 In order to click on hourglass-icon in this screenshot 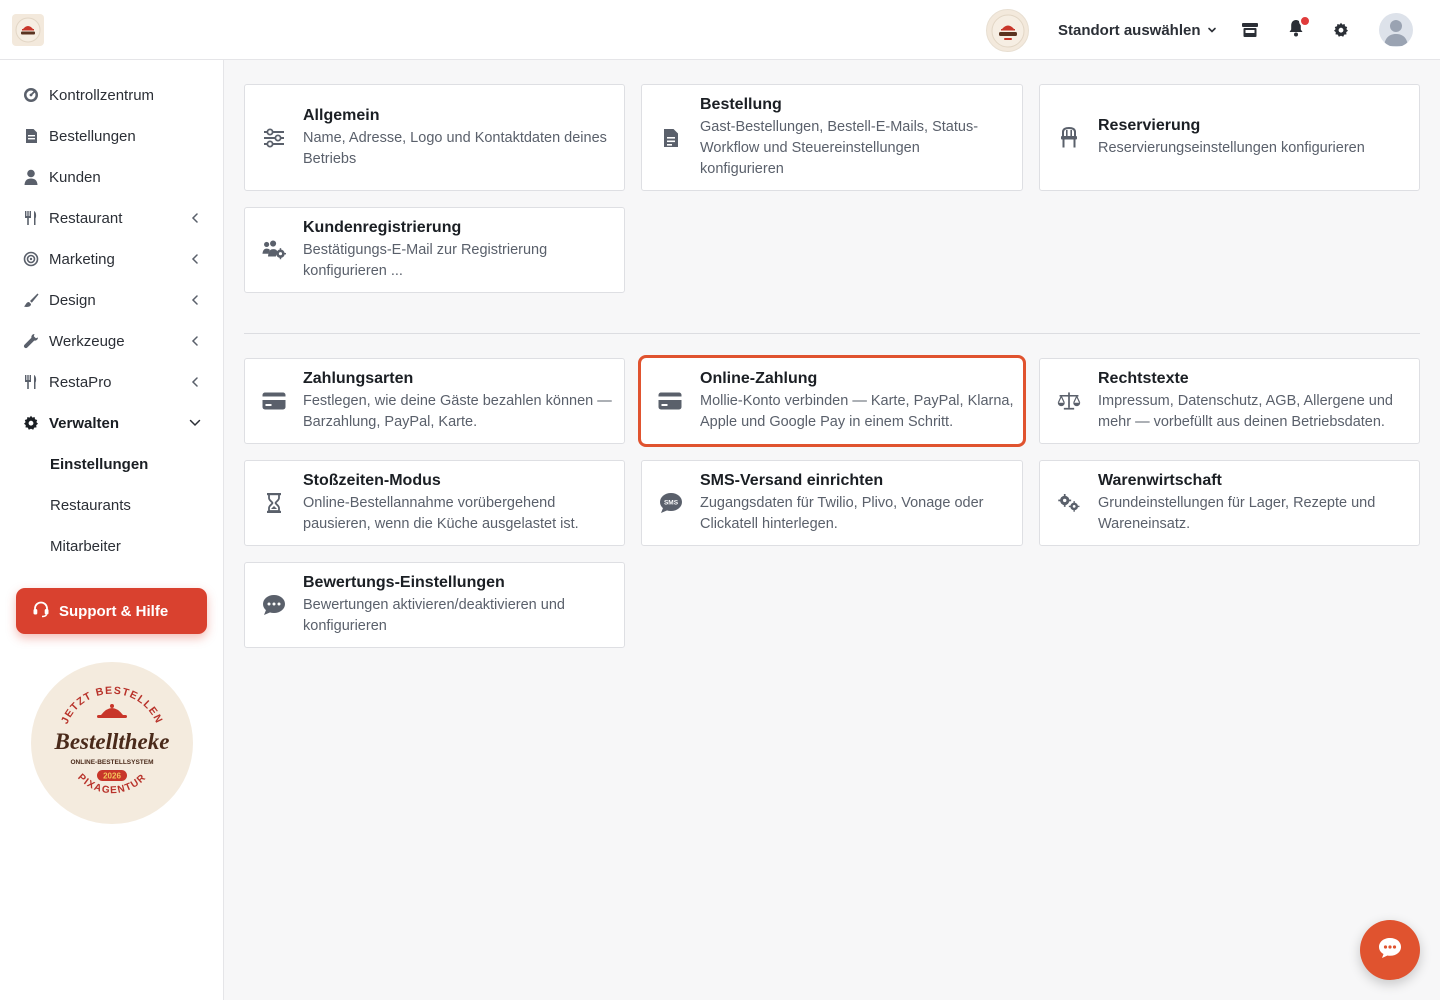, I will do `click(274, 503)`.